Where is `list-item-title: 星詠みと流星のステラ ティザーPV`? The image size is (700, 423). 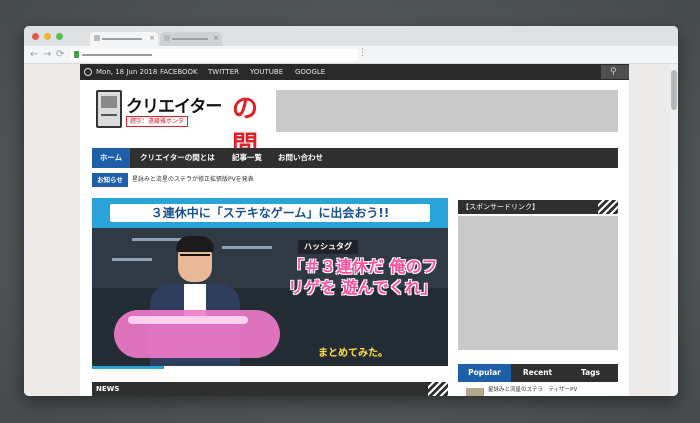
list-item-title: 星詠みと流星のステラ ティザーPV is located at coordinates (533, 390).